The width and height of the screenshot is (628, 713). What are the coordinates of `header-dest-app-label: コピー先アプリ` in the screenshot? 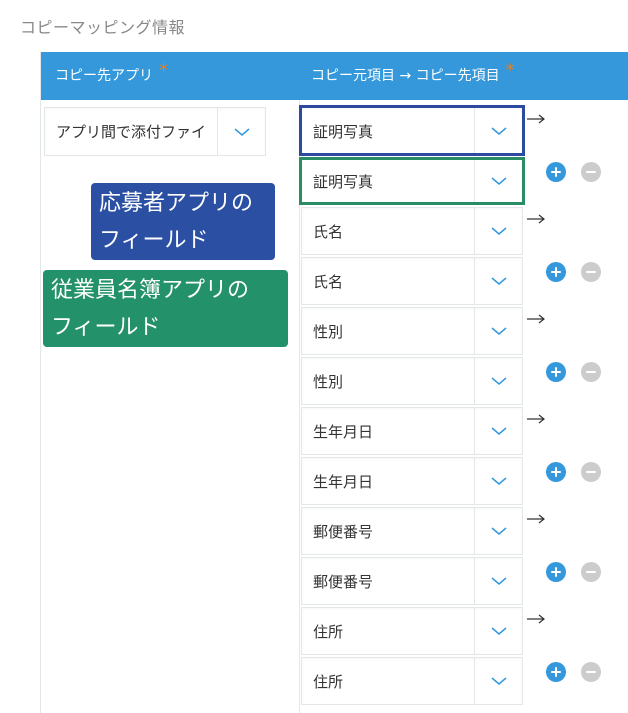 It's located at (104, 76).